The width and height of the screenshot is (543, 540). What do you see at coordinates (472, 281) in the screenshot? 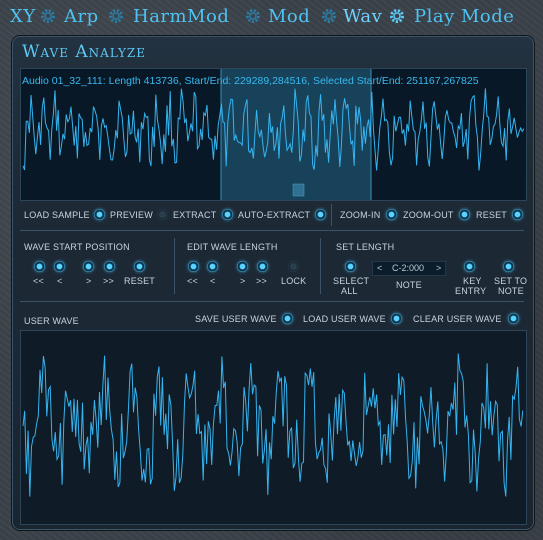
I see `key-entry-label: KEY` at bounding box center [472, 281].